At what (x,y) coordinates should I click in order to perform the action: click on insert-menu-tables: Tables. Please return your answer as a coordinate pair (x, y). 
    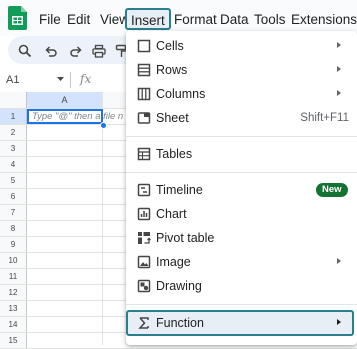
    Looking at the image, I should click on (241, 154).